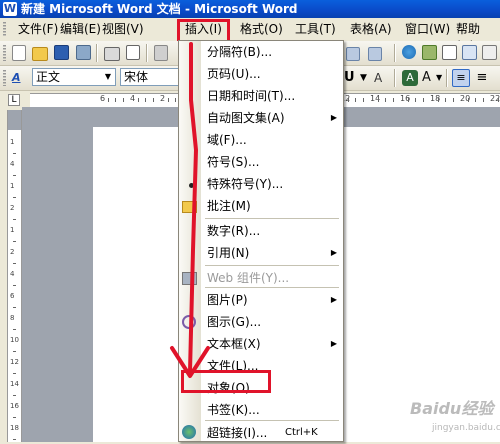  What do you see at coordinates (466, 428) in the screenshot?
I see `watermark-url: jingyan.baidu.com` at bounding box center [466, 428].